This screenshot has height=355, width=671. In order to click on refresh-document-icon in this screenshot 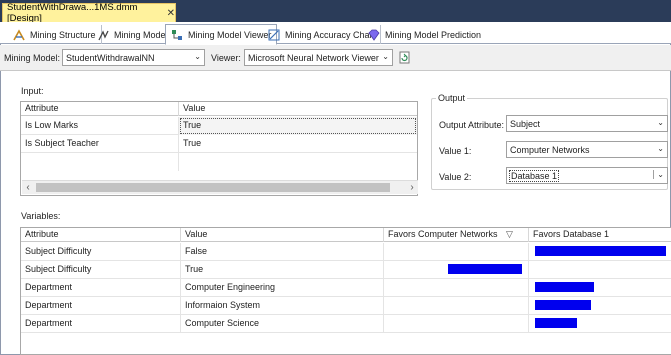, I will do `click(404, 57)`.